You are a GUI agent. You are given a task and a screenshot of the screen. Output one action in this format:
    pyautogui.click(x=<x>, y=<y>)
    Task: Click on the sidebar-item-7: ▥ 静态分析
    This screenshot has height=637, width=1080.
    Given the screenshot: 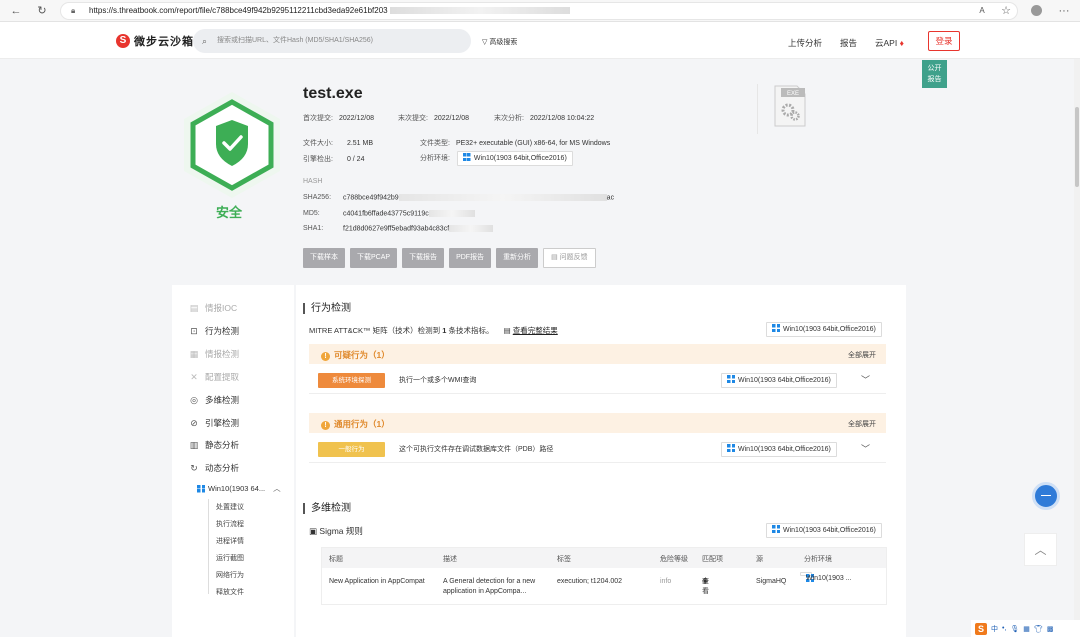 What is the action you would take?
    pyautogui.click(x=214, y=445)
    